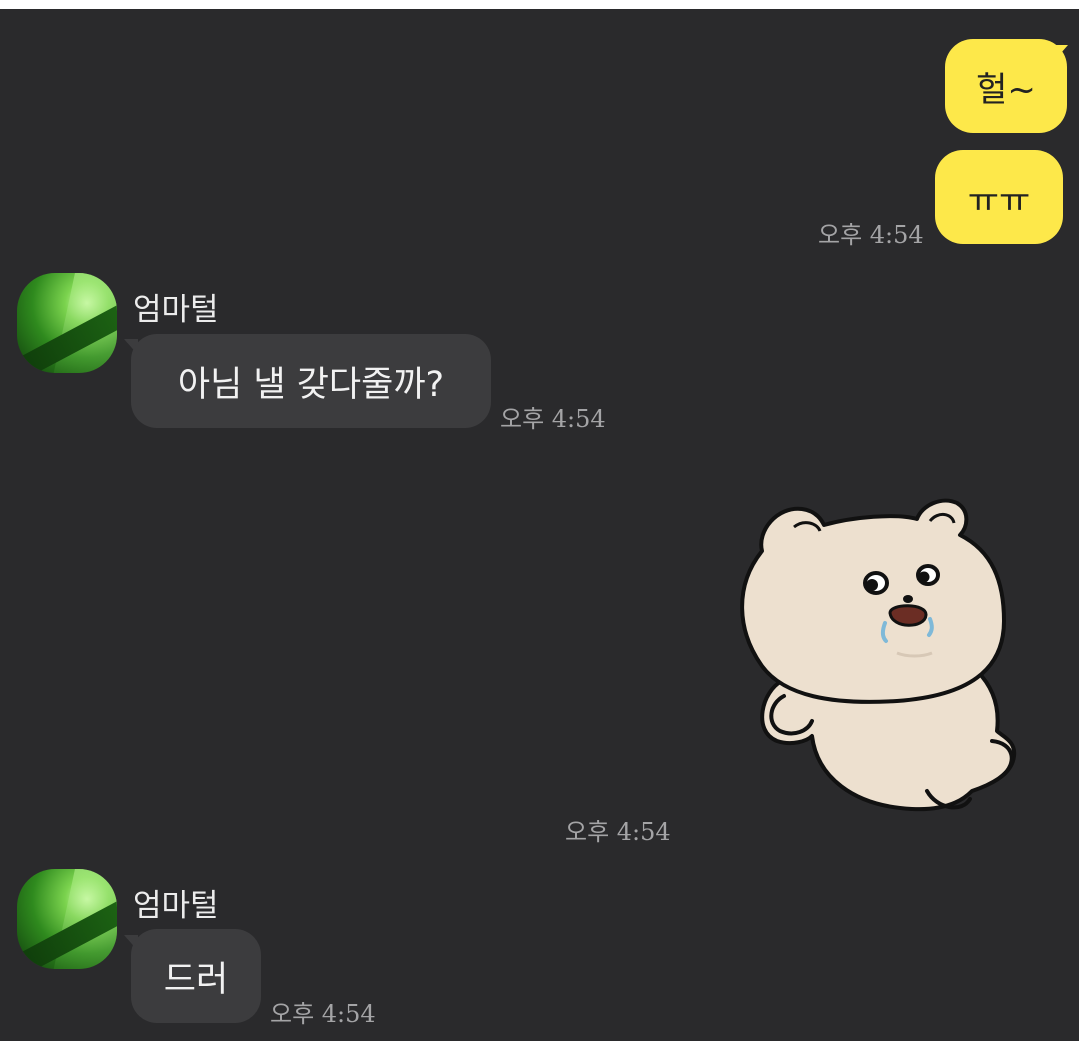 Image resolution: width=1079 pixels, height=1041 pixels. I want to click on my-message-bubble: ㅠㅠ, so click(999, 197).